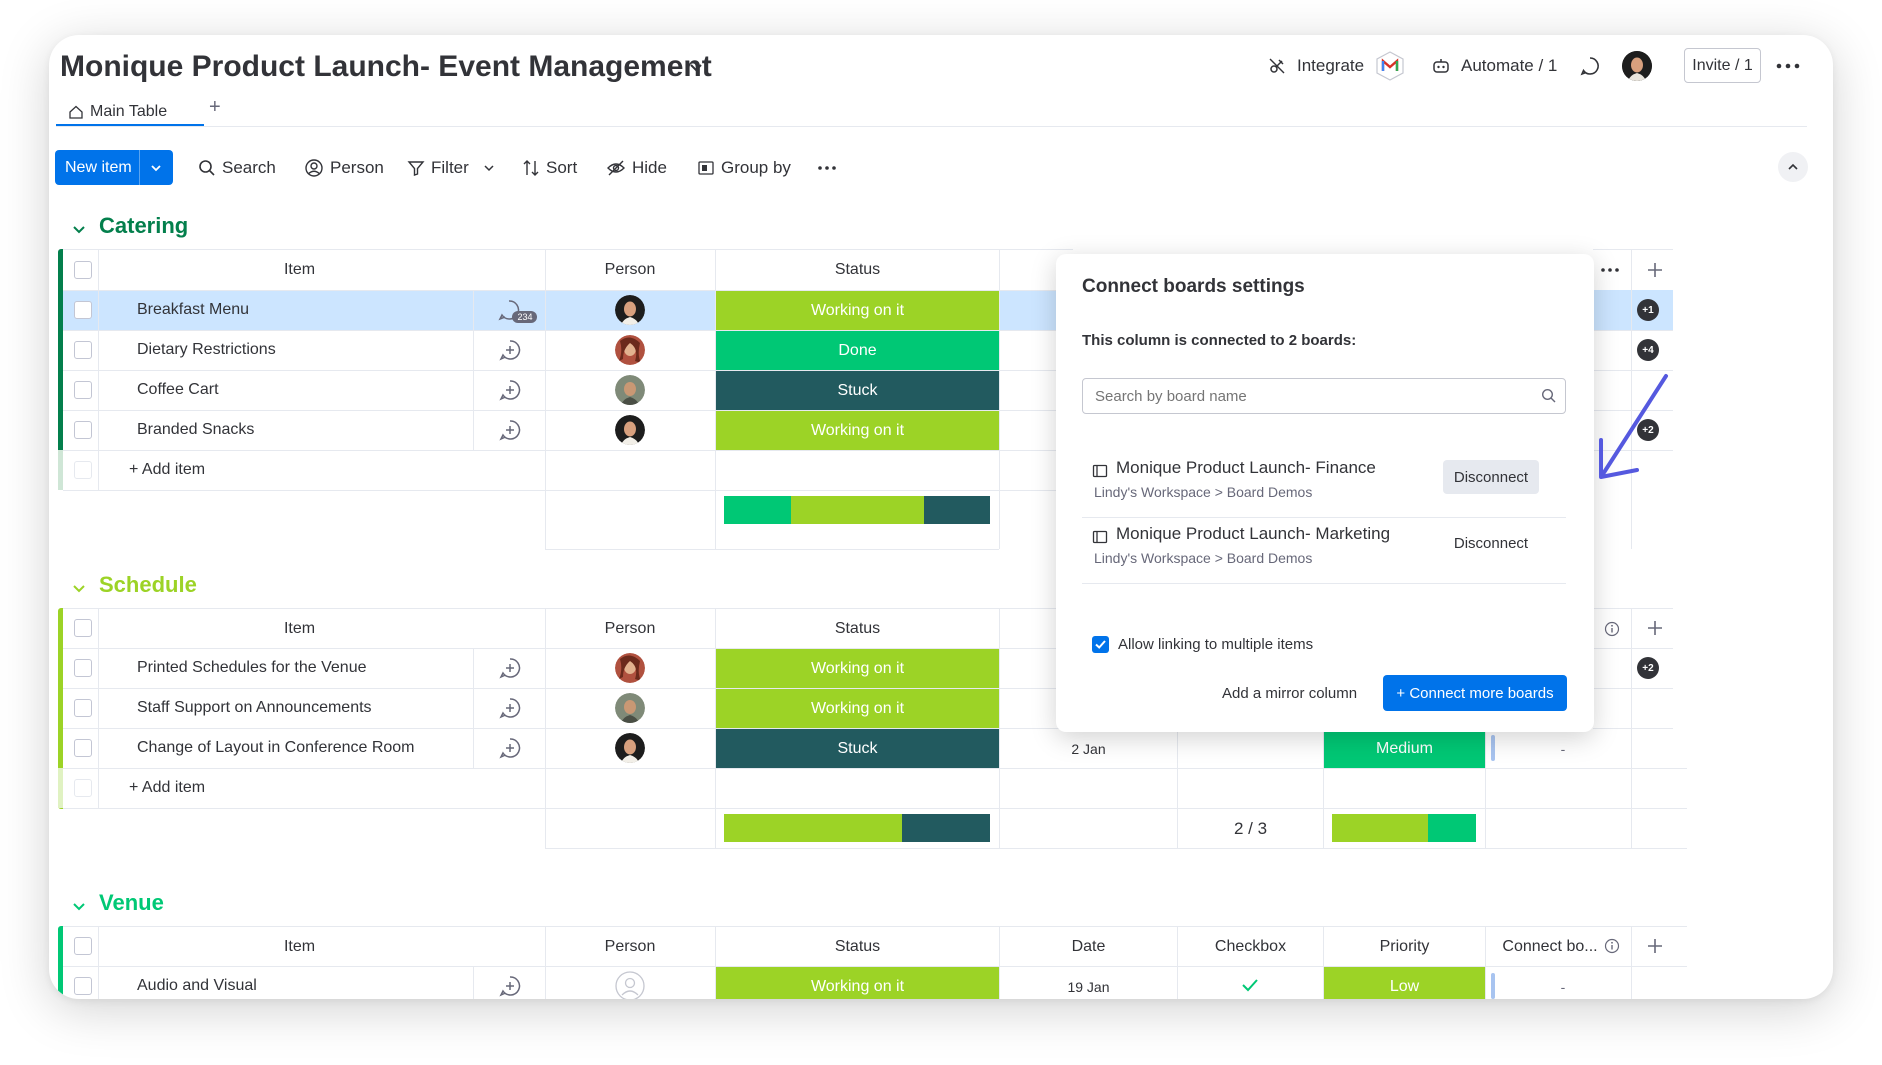 The image size is (1882, 1065). Describe the element at coordinates (1648, 668) in the screenshot. I see `connected-items-badge: +2` at that location.